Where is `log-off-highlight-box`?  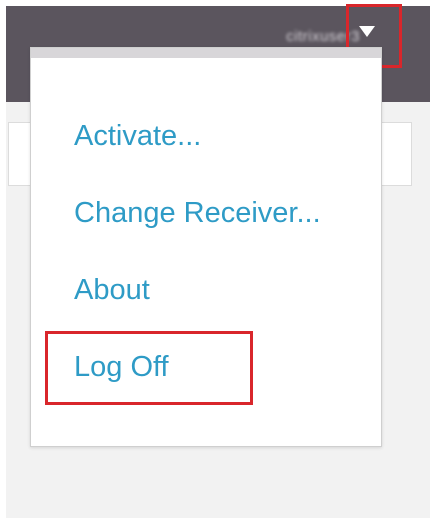 log-off-highlight-box is located at coordinates (149, 368).